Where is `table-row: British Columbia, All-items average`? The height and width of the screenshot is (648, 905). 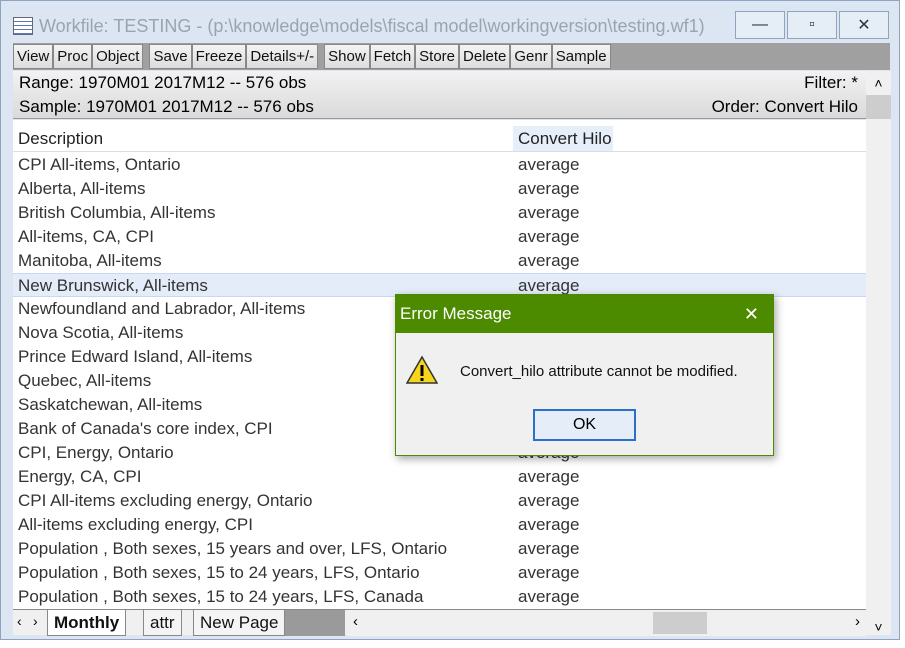 table-row: British Columbia, All-items average is located at coordinates (439, 213).